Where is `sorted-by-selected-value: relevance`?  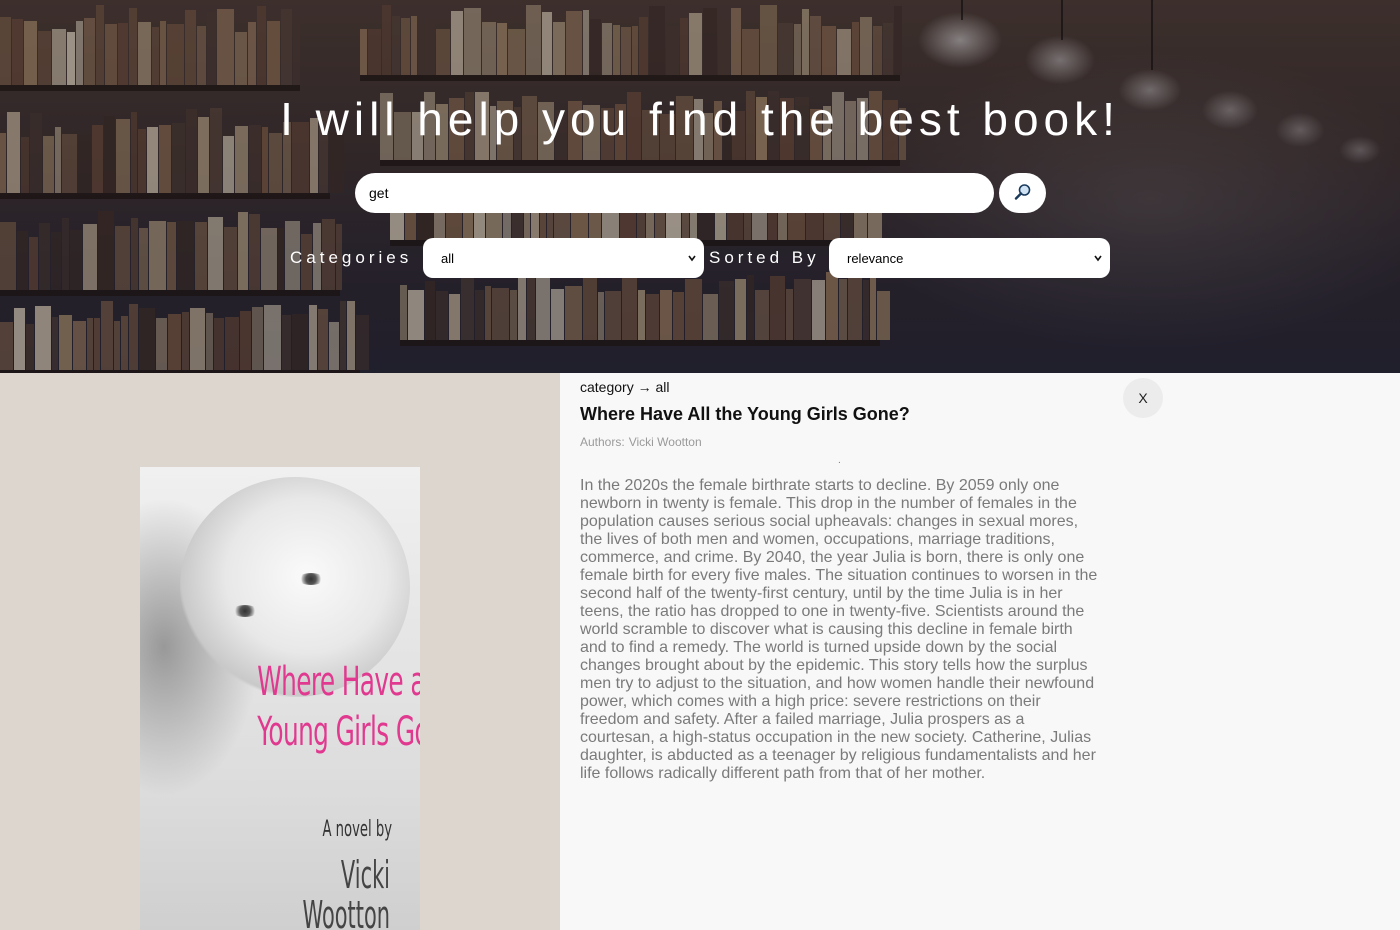
sorted-by-selected-value: relevance is located at coordinates (875, 258).